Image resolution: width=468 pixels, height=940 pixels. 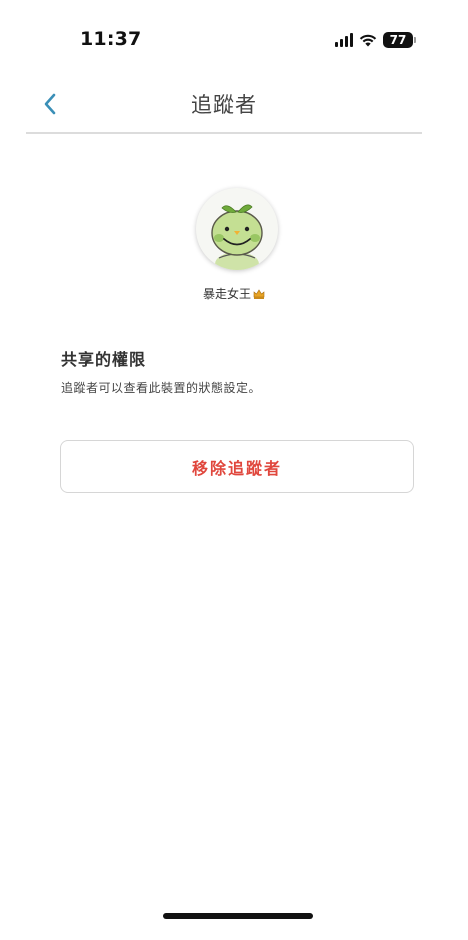 I want to click on avatar, so click(x=237, y=229).